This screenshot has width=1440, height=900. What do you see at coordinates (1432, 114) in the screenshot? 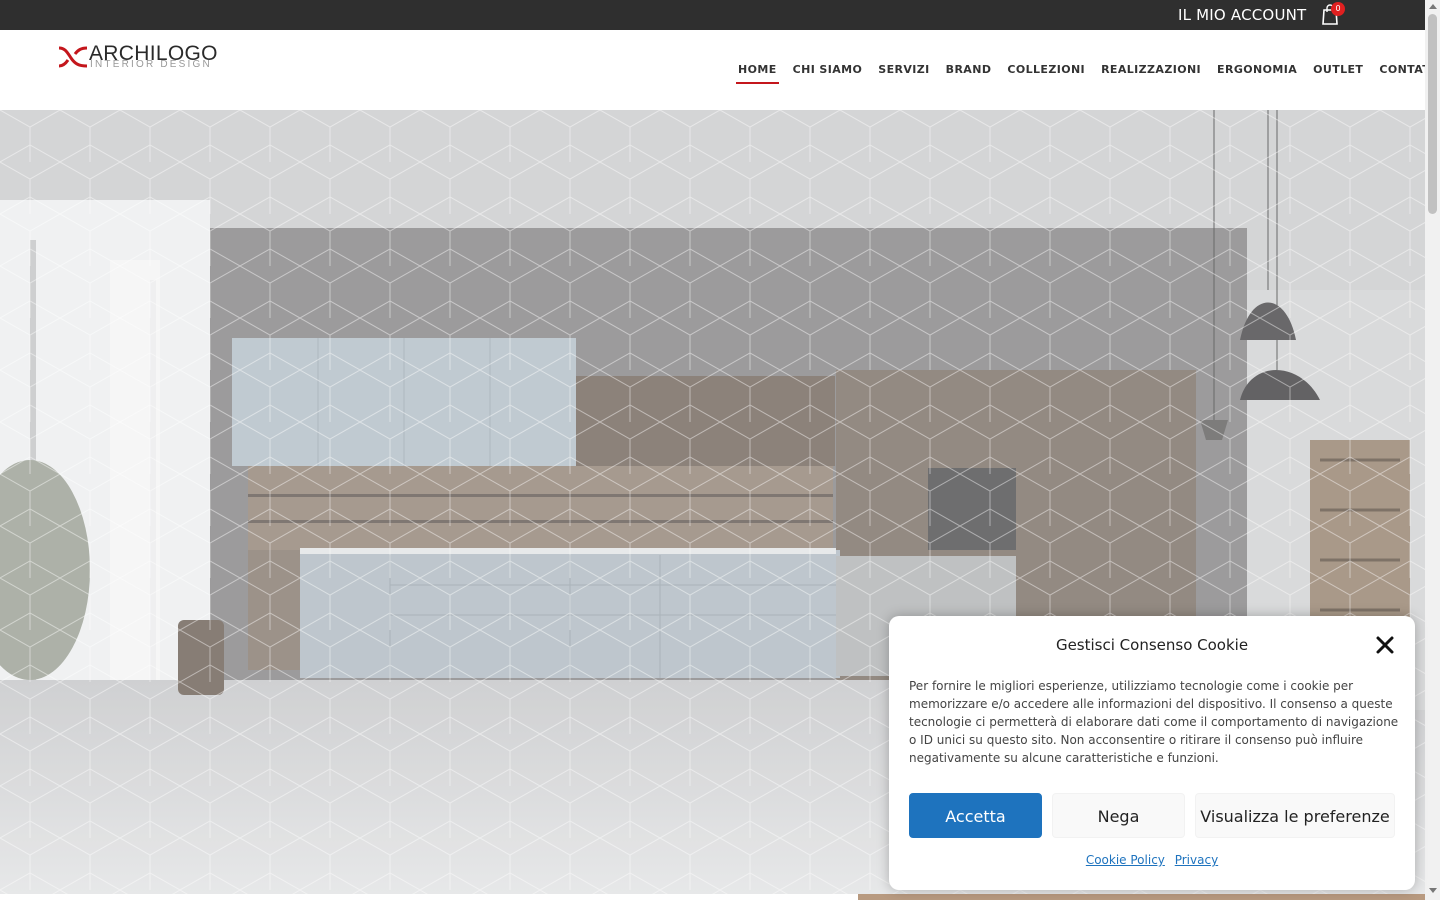
I see `scroll-thumb` at bounding box center [1432, 114].